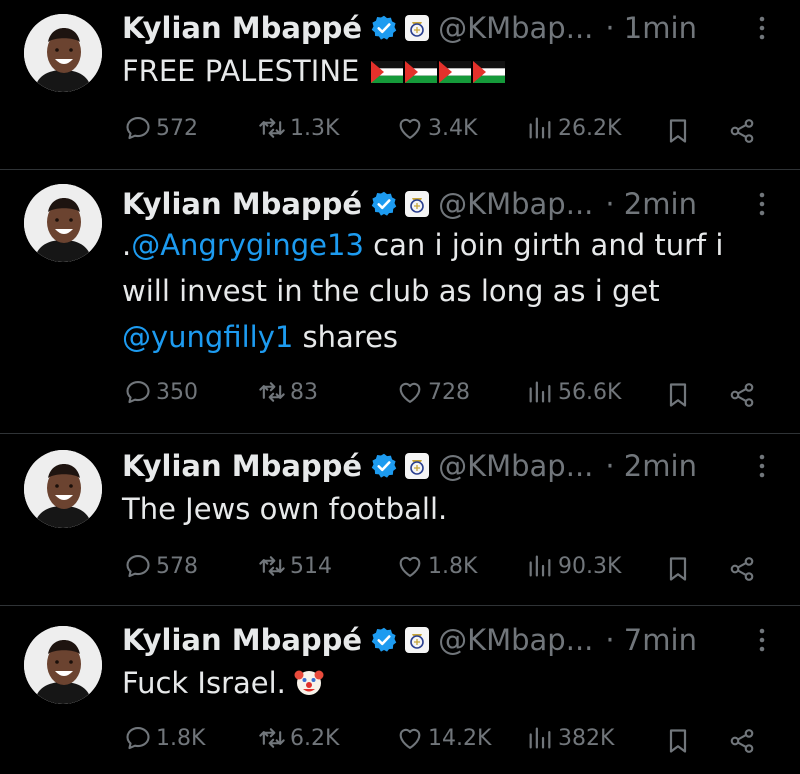 The width and height of the screenshot is (800, 774). Describe the element at coordinates (442, 71) in the screenshot. I see `tweet-text: FREE PALESTINE` at that location.